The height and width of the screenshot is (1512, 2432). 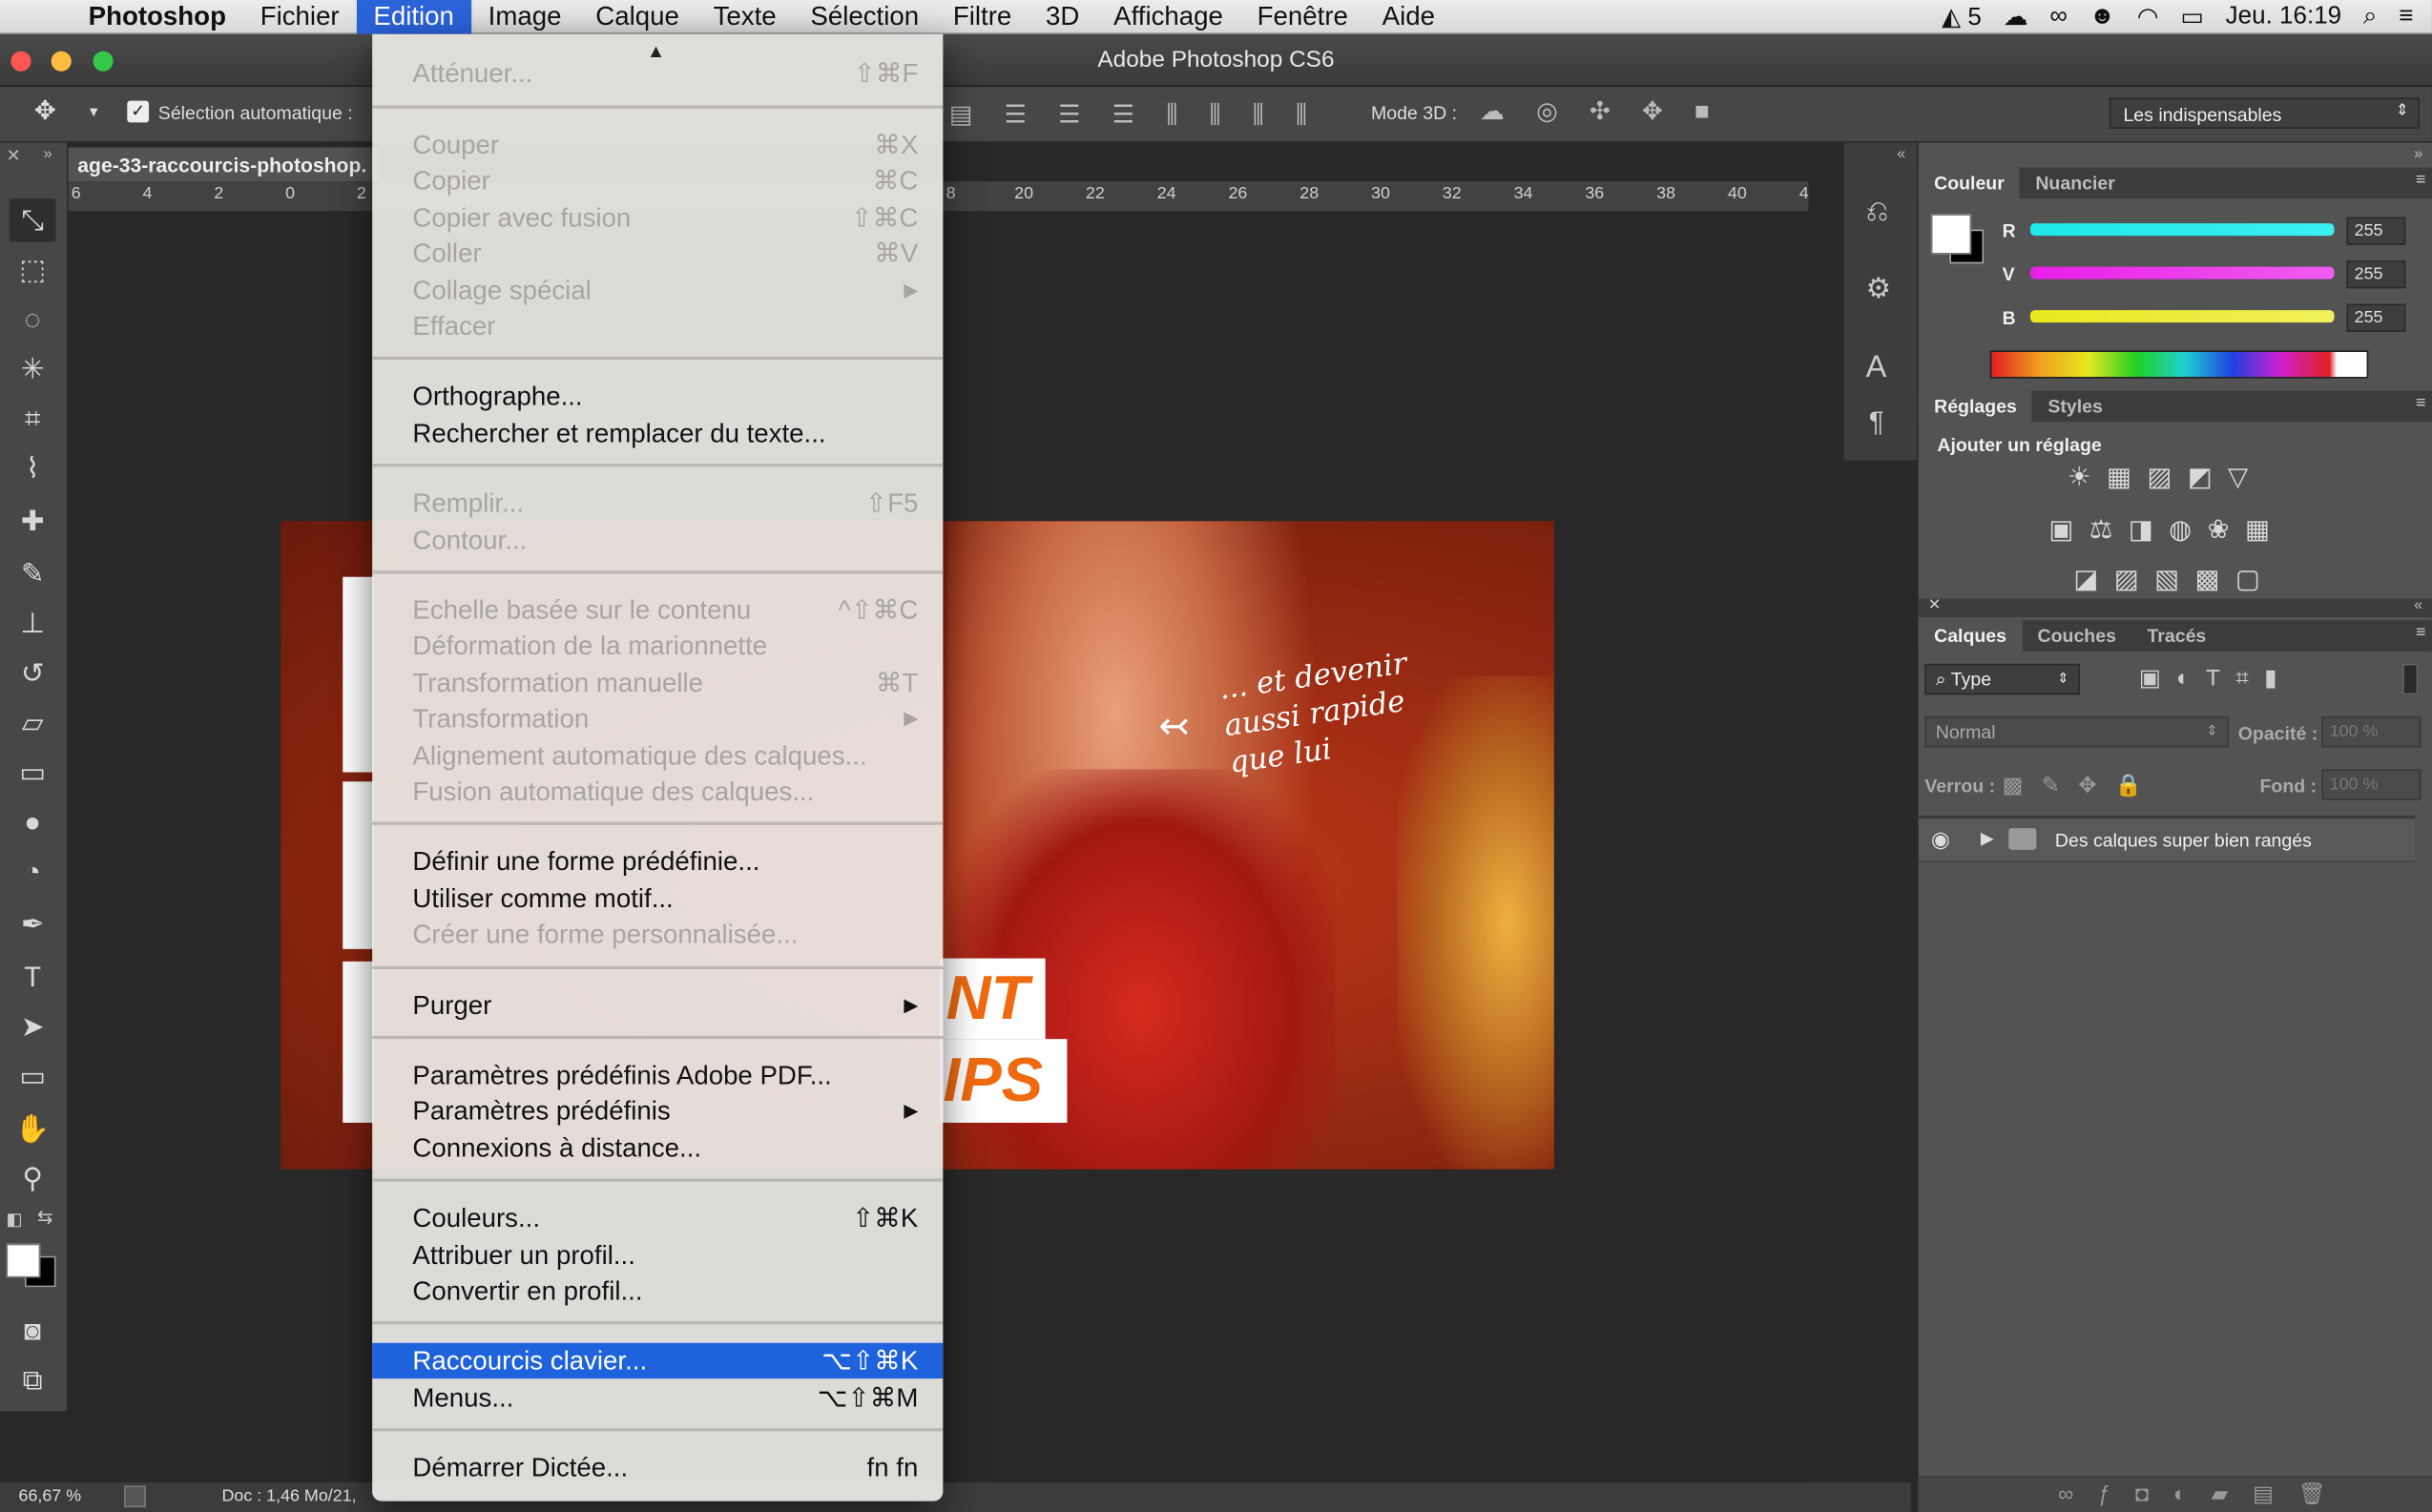 I want to click on menu-item-attenuer: Atténuer... ⇧⌘F, so click(x=658, y=70).